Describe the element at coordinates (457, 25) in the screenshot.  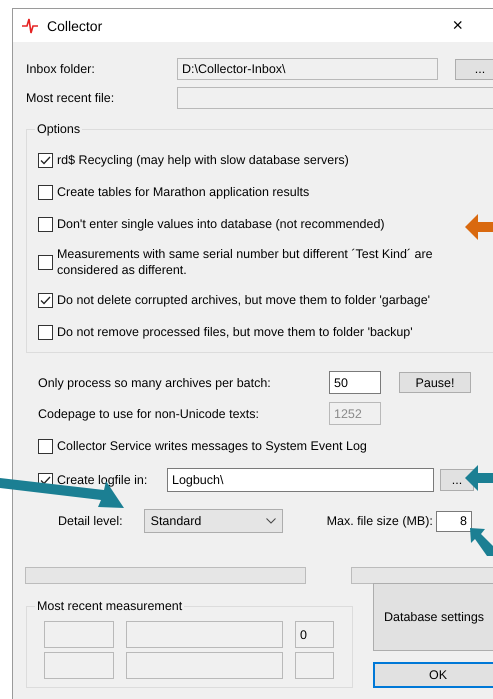
I see `close-button: ×` at that location.